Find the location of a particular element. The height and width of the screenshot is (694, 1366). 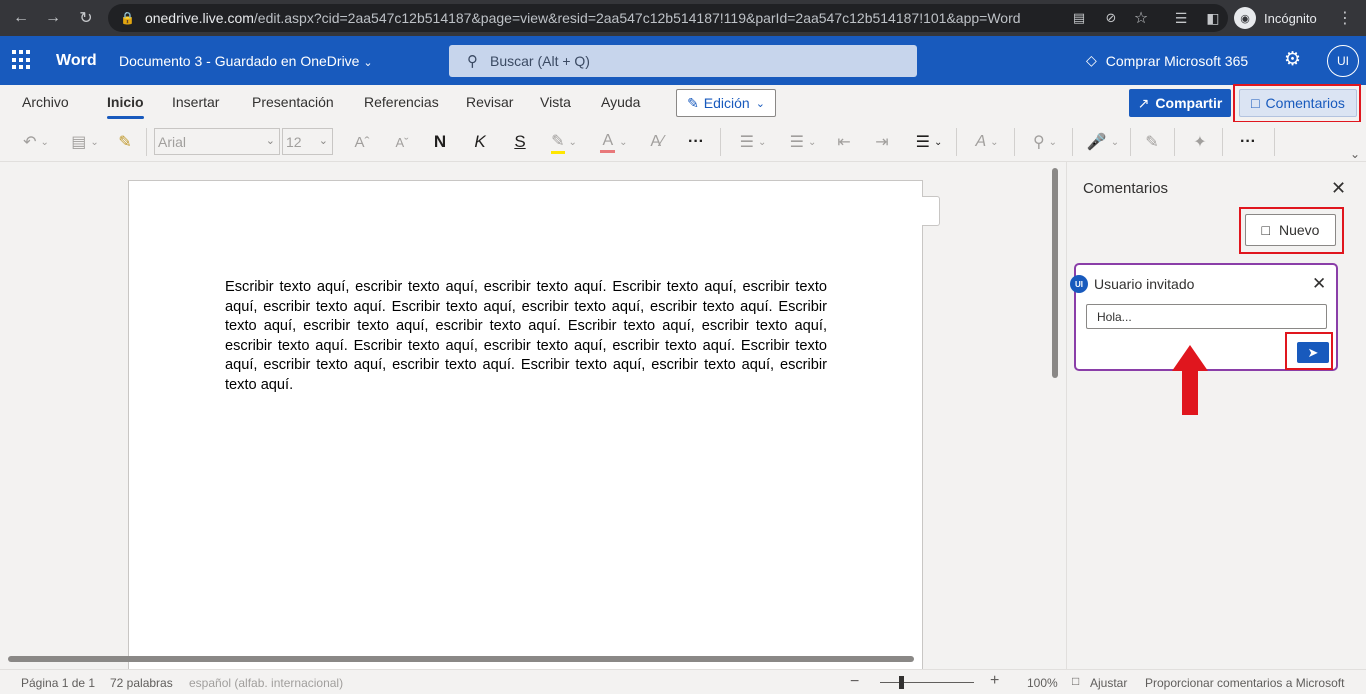

zoom-slider is located at coordinates (927, 682).